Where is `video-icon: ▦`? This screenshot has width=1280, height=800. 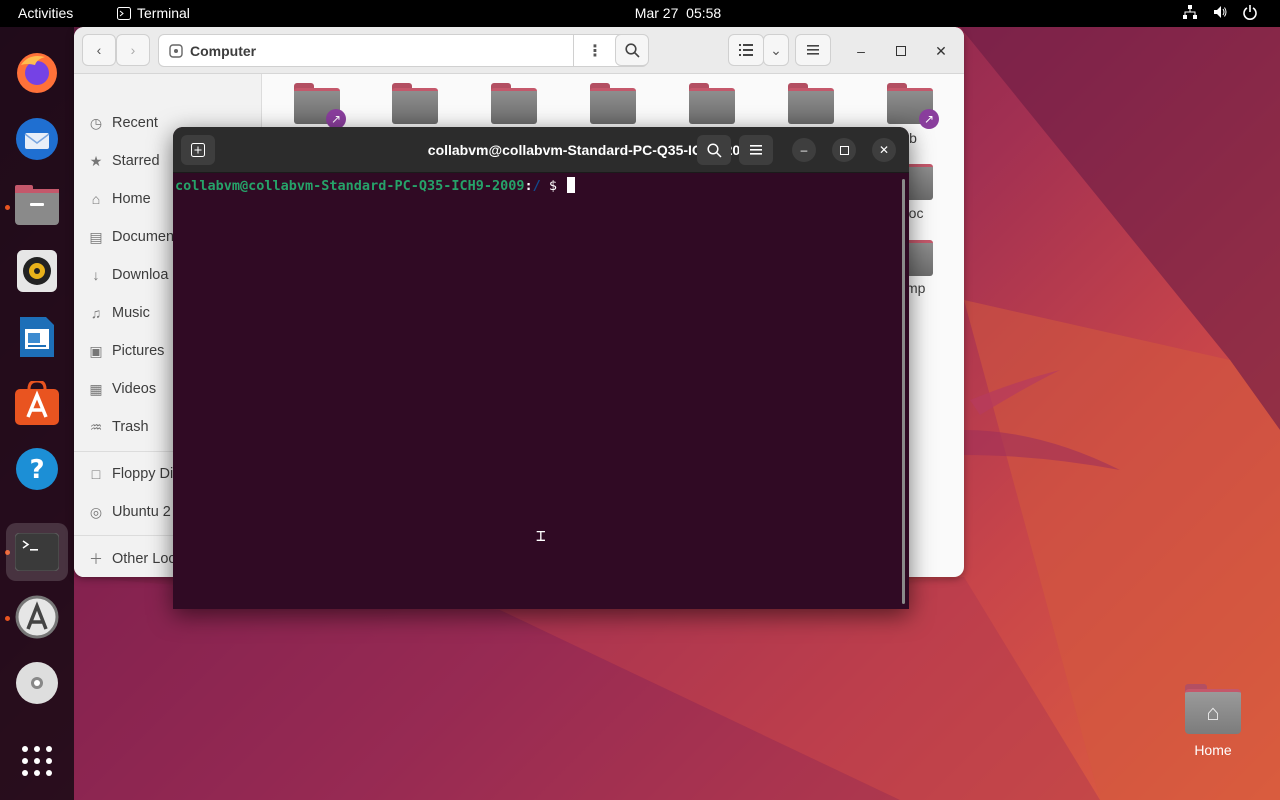 video-icon: ▦ is located at coordinates (96, 388).